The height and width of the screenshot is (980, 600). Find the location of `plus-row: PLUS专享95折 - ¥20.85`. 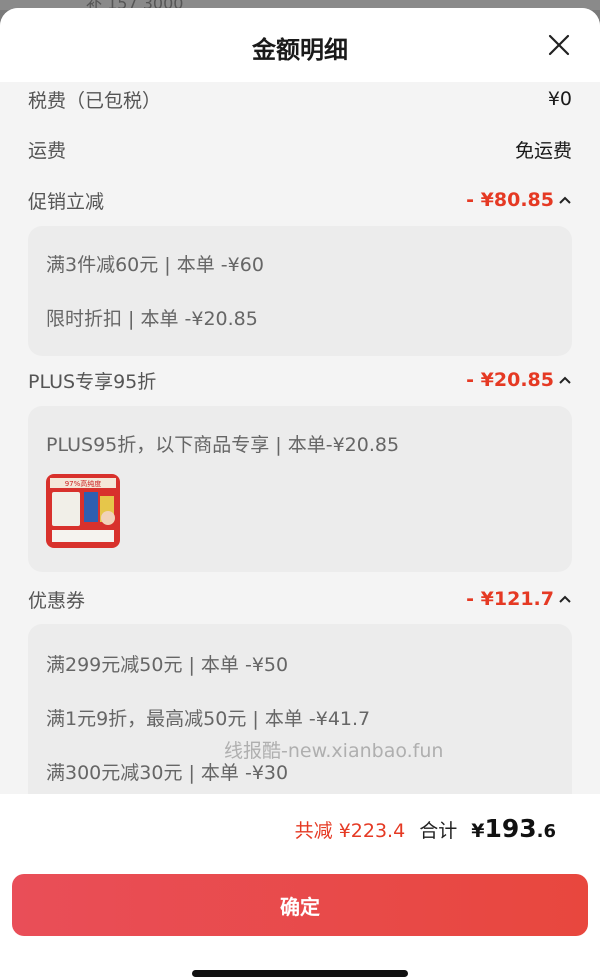

plus-row: PLUS专享95折 - ¥20.85 is located at coordinates (300, 380).